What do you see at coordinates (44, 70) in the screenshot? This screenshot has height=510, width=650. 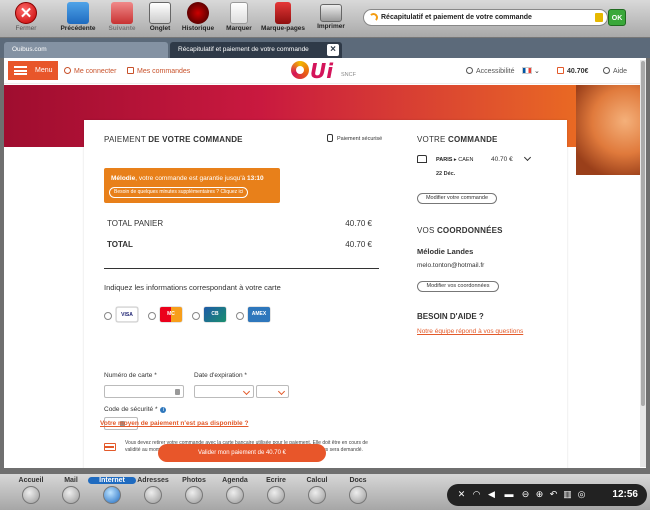 I see `menu-label: Menu` at bounding box center [44, 70].